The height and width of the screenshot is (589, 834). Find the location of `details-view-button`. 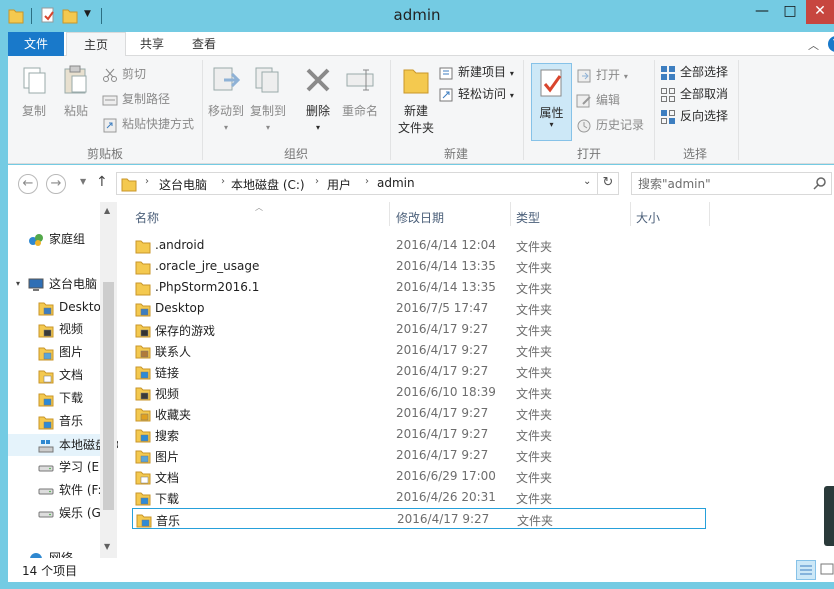

details-view-button is located at coordinates (806, 570).